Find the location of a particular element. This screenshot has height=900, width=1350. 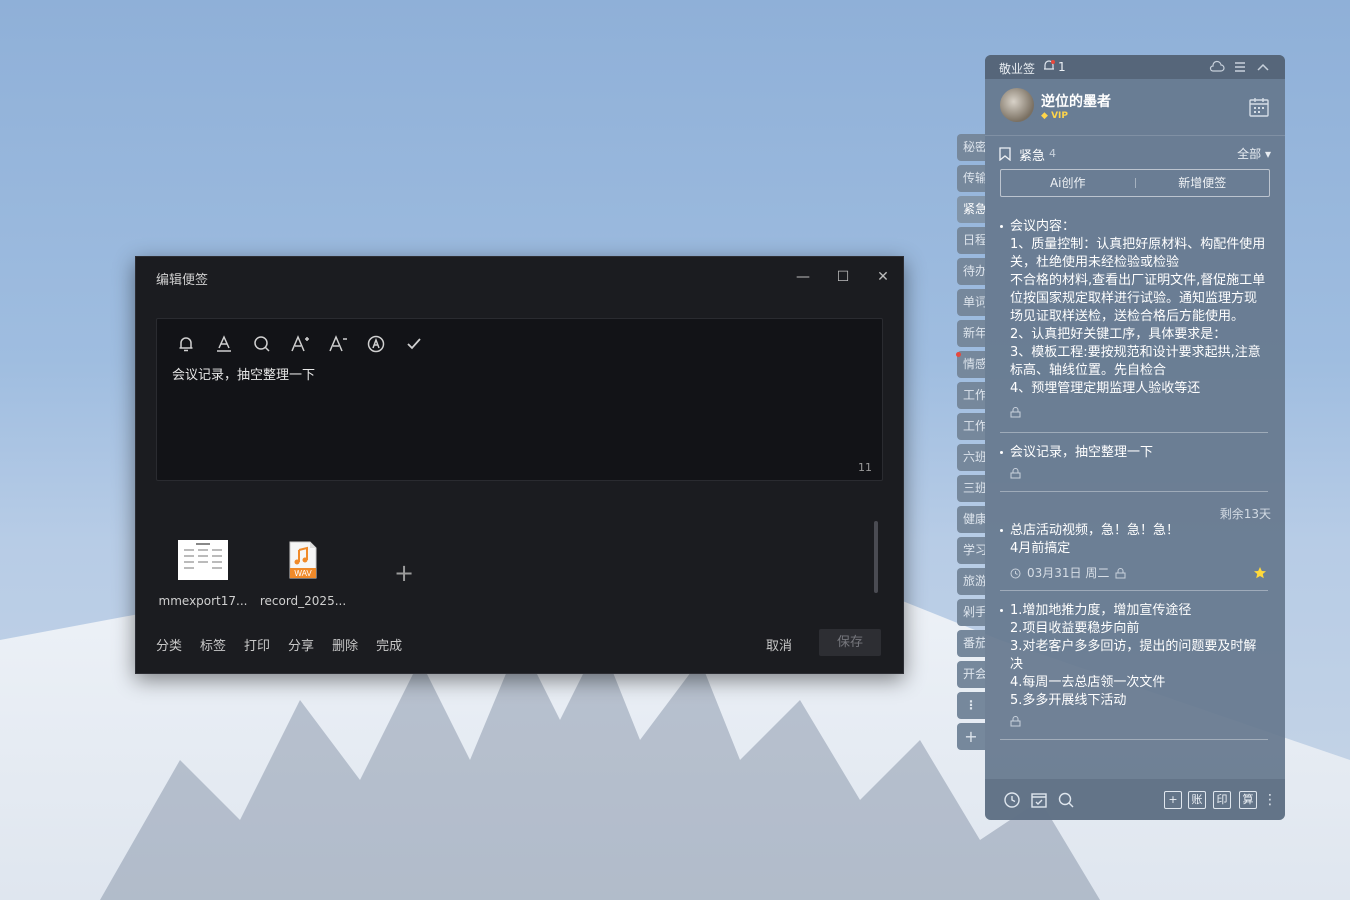

font-decrease-icon is located at coordinates (338, 344).